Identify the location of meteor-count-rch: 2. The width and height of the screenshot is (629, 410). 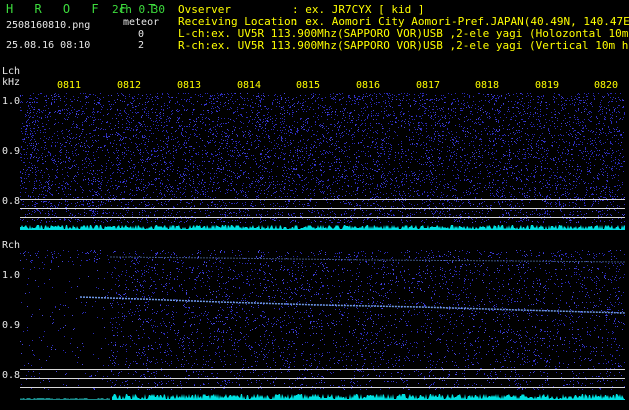
(141, 45).